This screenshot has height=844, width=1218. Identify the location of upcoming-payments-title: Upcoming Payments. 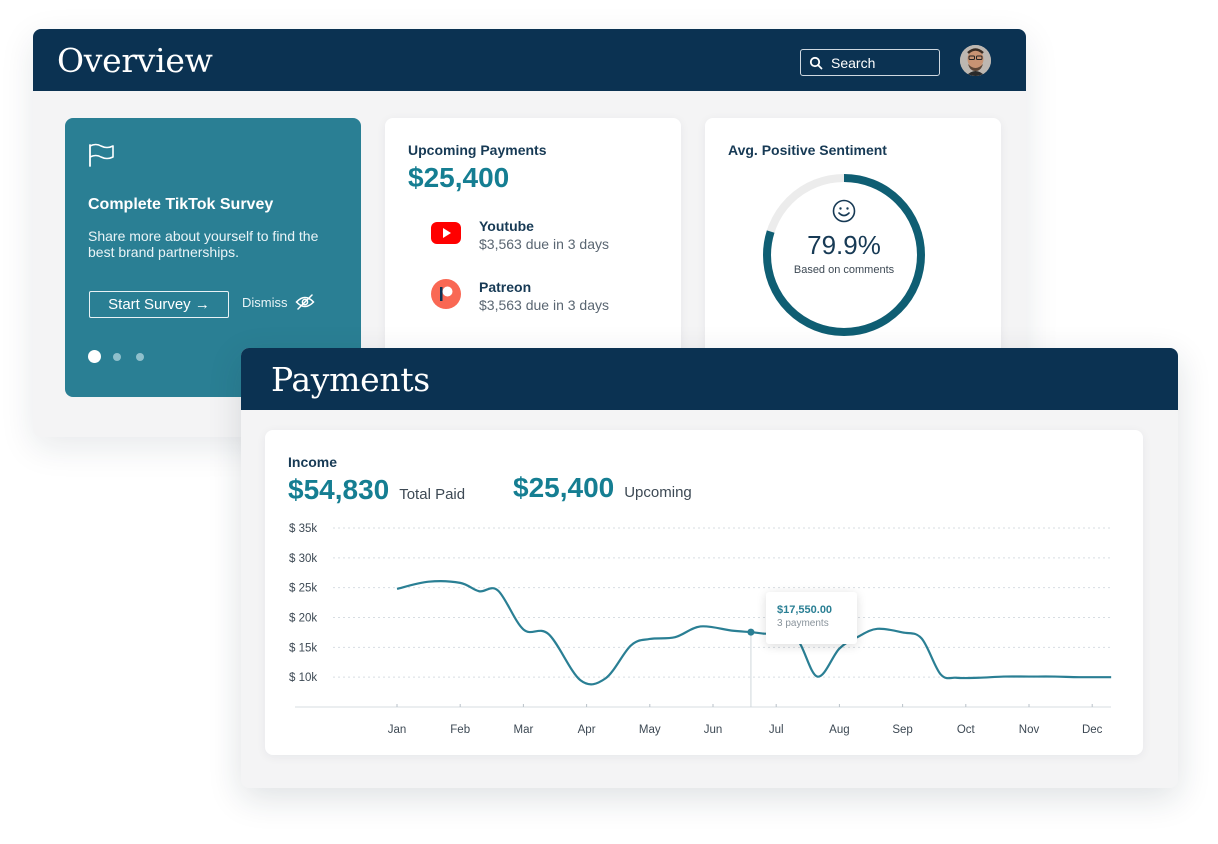
(477, 150).